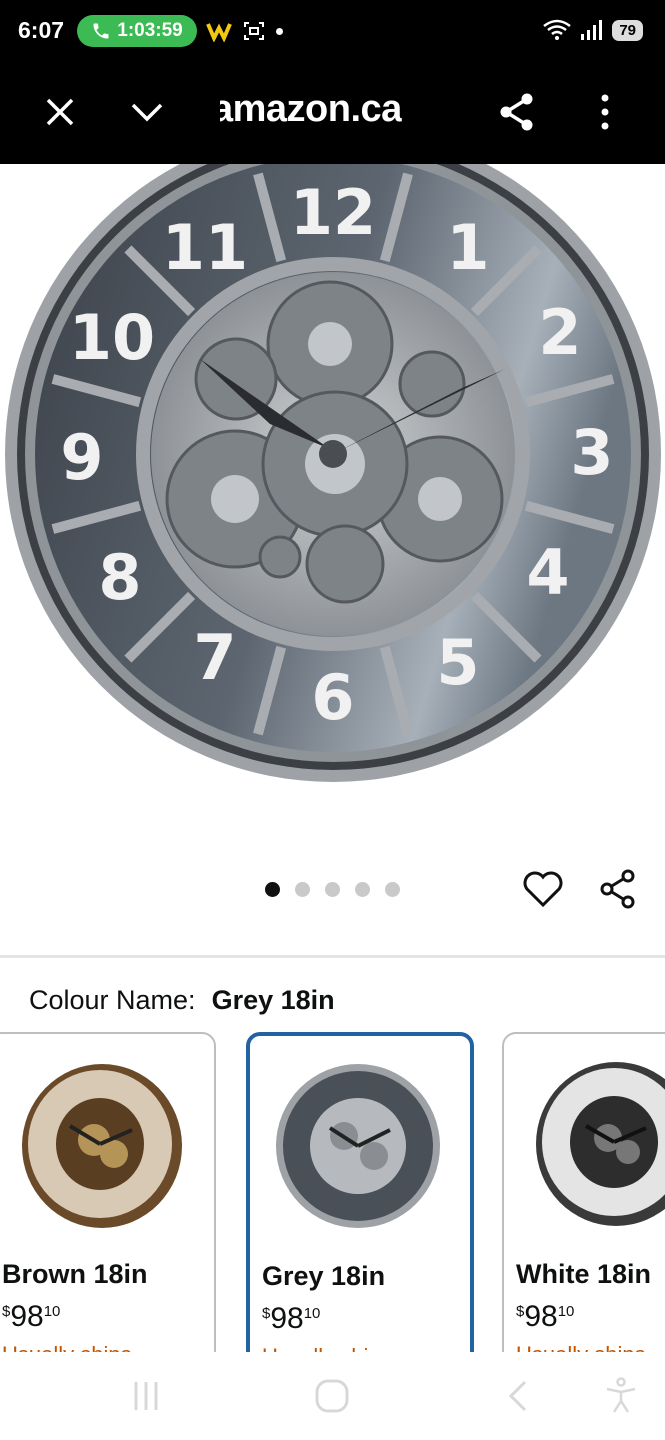  Describe the element at coordinates (332, 956) in the screenshot. I see `section-divider` at that location.